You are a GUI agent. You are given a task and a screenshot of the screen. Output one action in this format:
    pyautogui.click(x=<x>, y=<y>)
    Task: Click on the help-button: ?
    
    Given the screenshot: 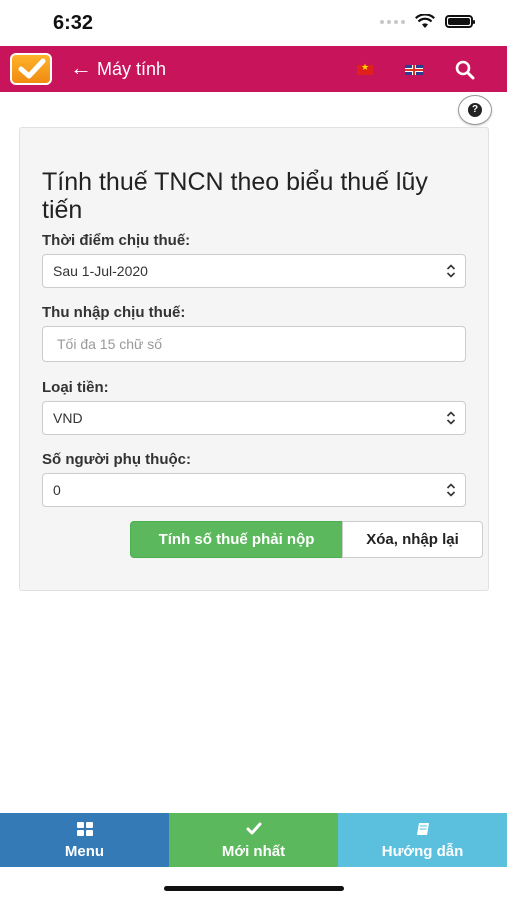 What is the action you would take?
    pyautogui.click(x=475, y=110)
    